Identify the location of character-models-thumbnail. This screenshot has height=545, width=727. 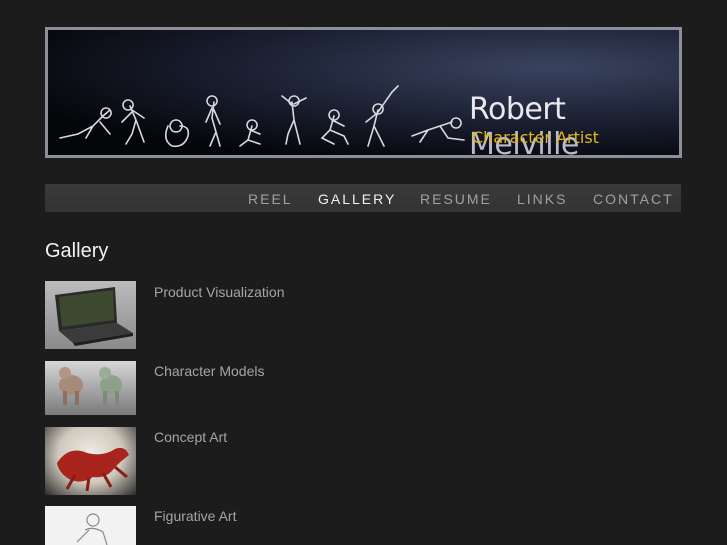
(90, 388).